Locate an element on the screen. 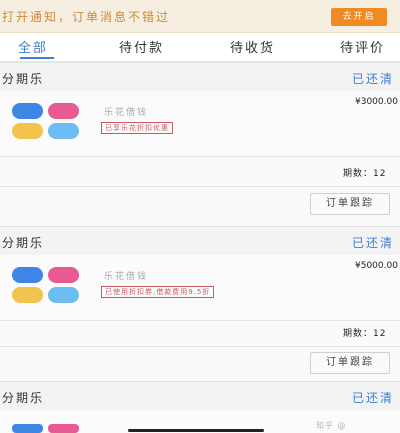 Image resolution: width=400 pixels, height=433 pixels. order-amount: ¥5000.00 is located at coordinates (376, 266).